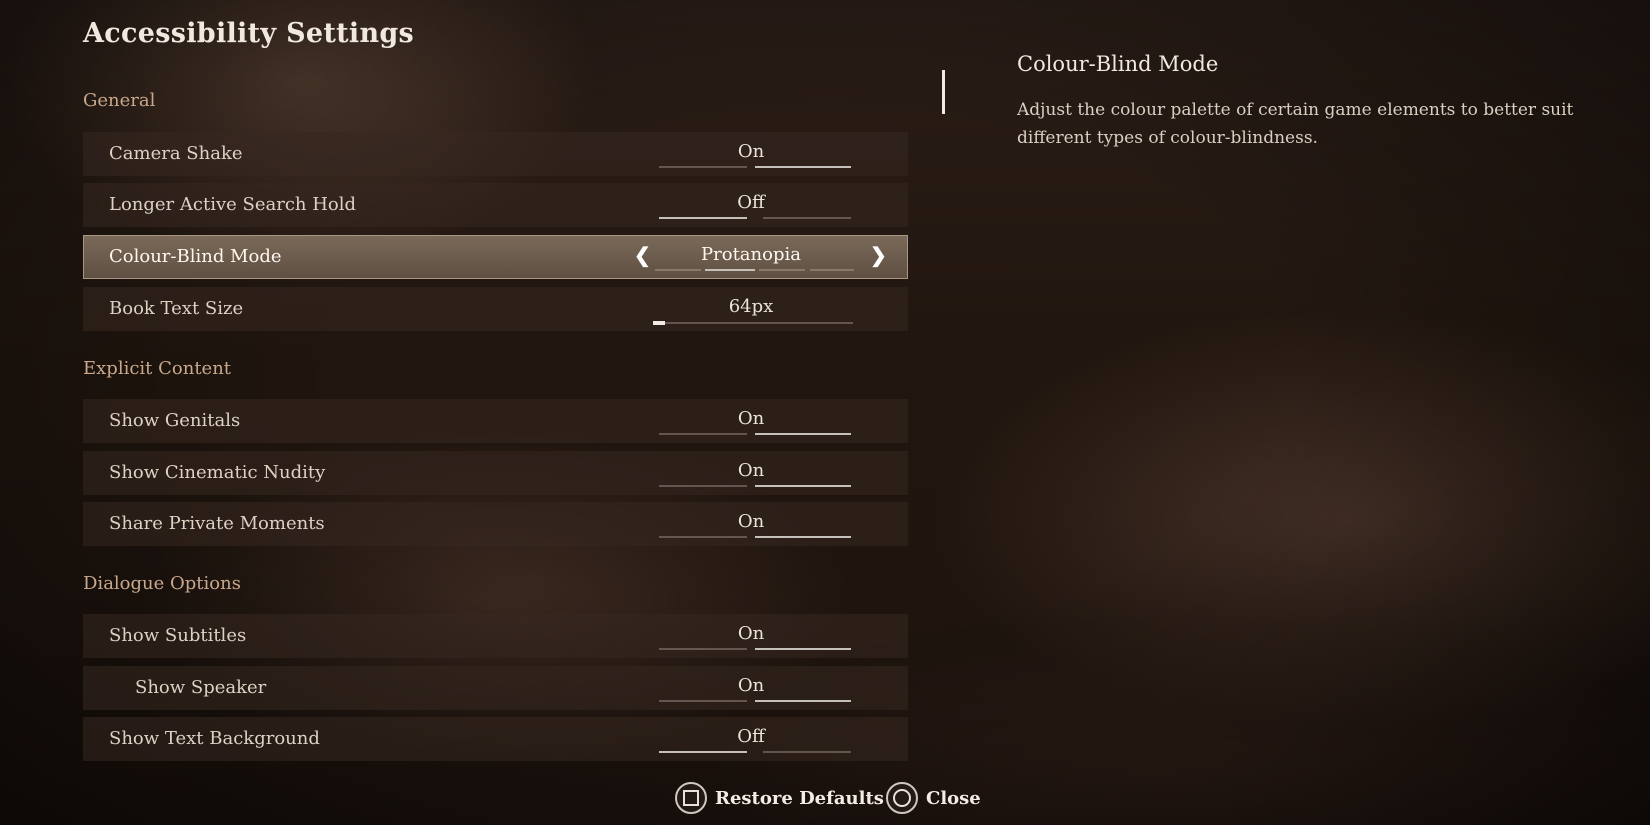  Describe the element at coordinates (943, 92) in the screenshot. I see `description-marker` at that location.